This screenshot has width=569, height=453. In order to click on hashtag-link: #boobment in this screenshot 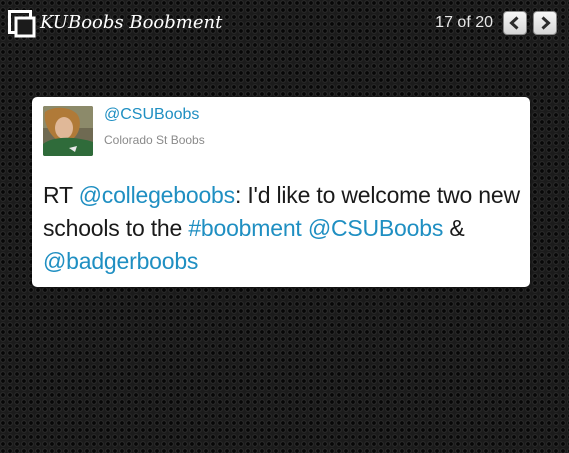, I will do `click(244, 228)`.